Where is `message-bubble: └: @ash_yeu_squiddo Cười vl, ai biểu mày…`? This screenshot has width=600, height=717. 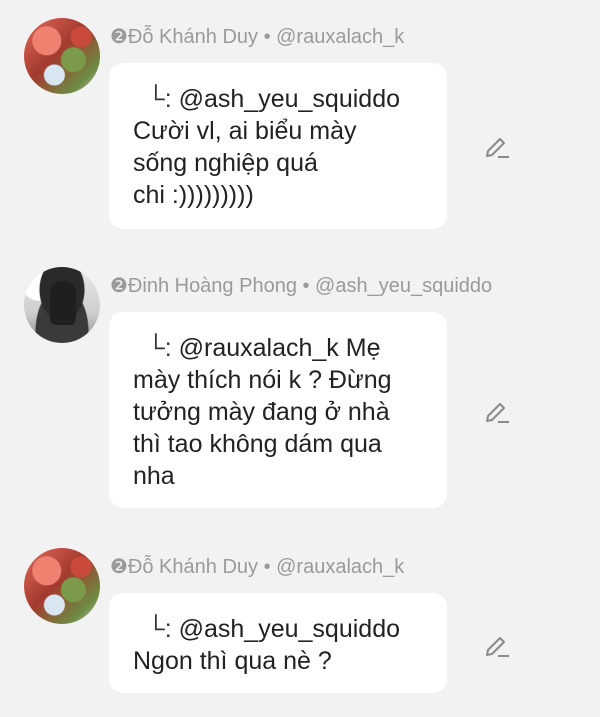
message-bubble: └: @ash_yeu_squiddo Cười vl, ai biểu mày… is located at coordinates (278, 146).